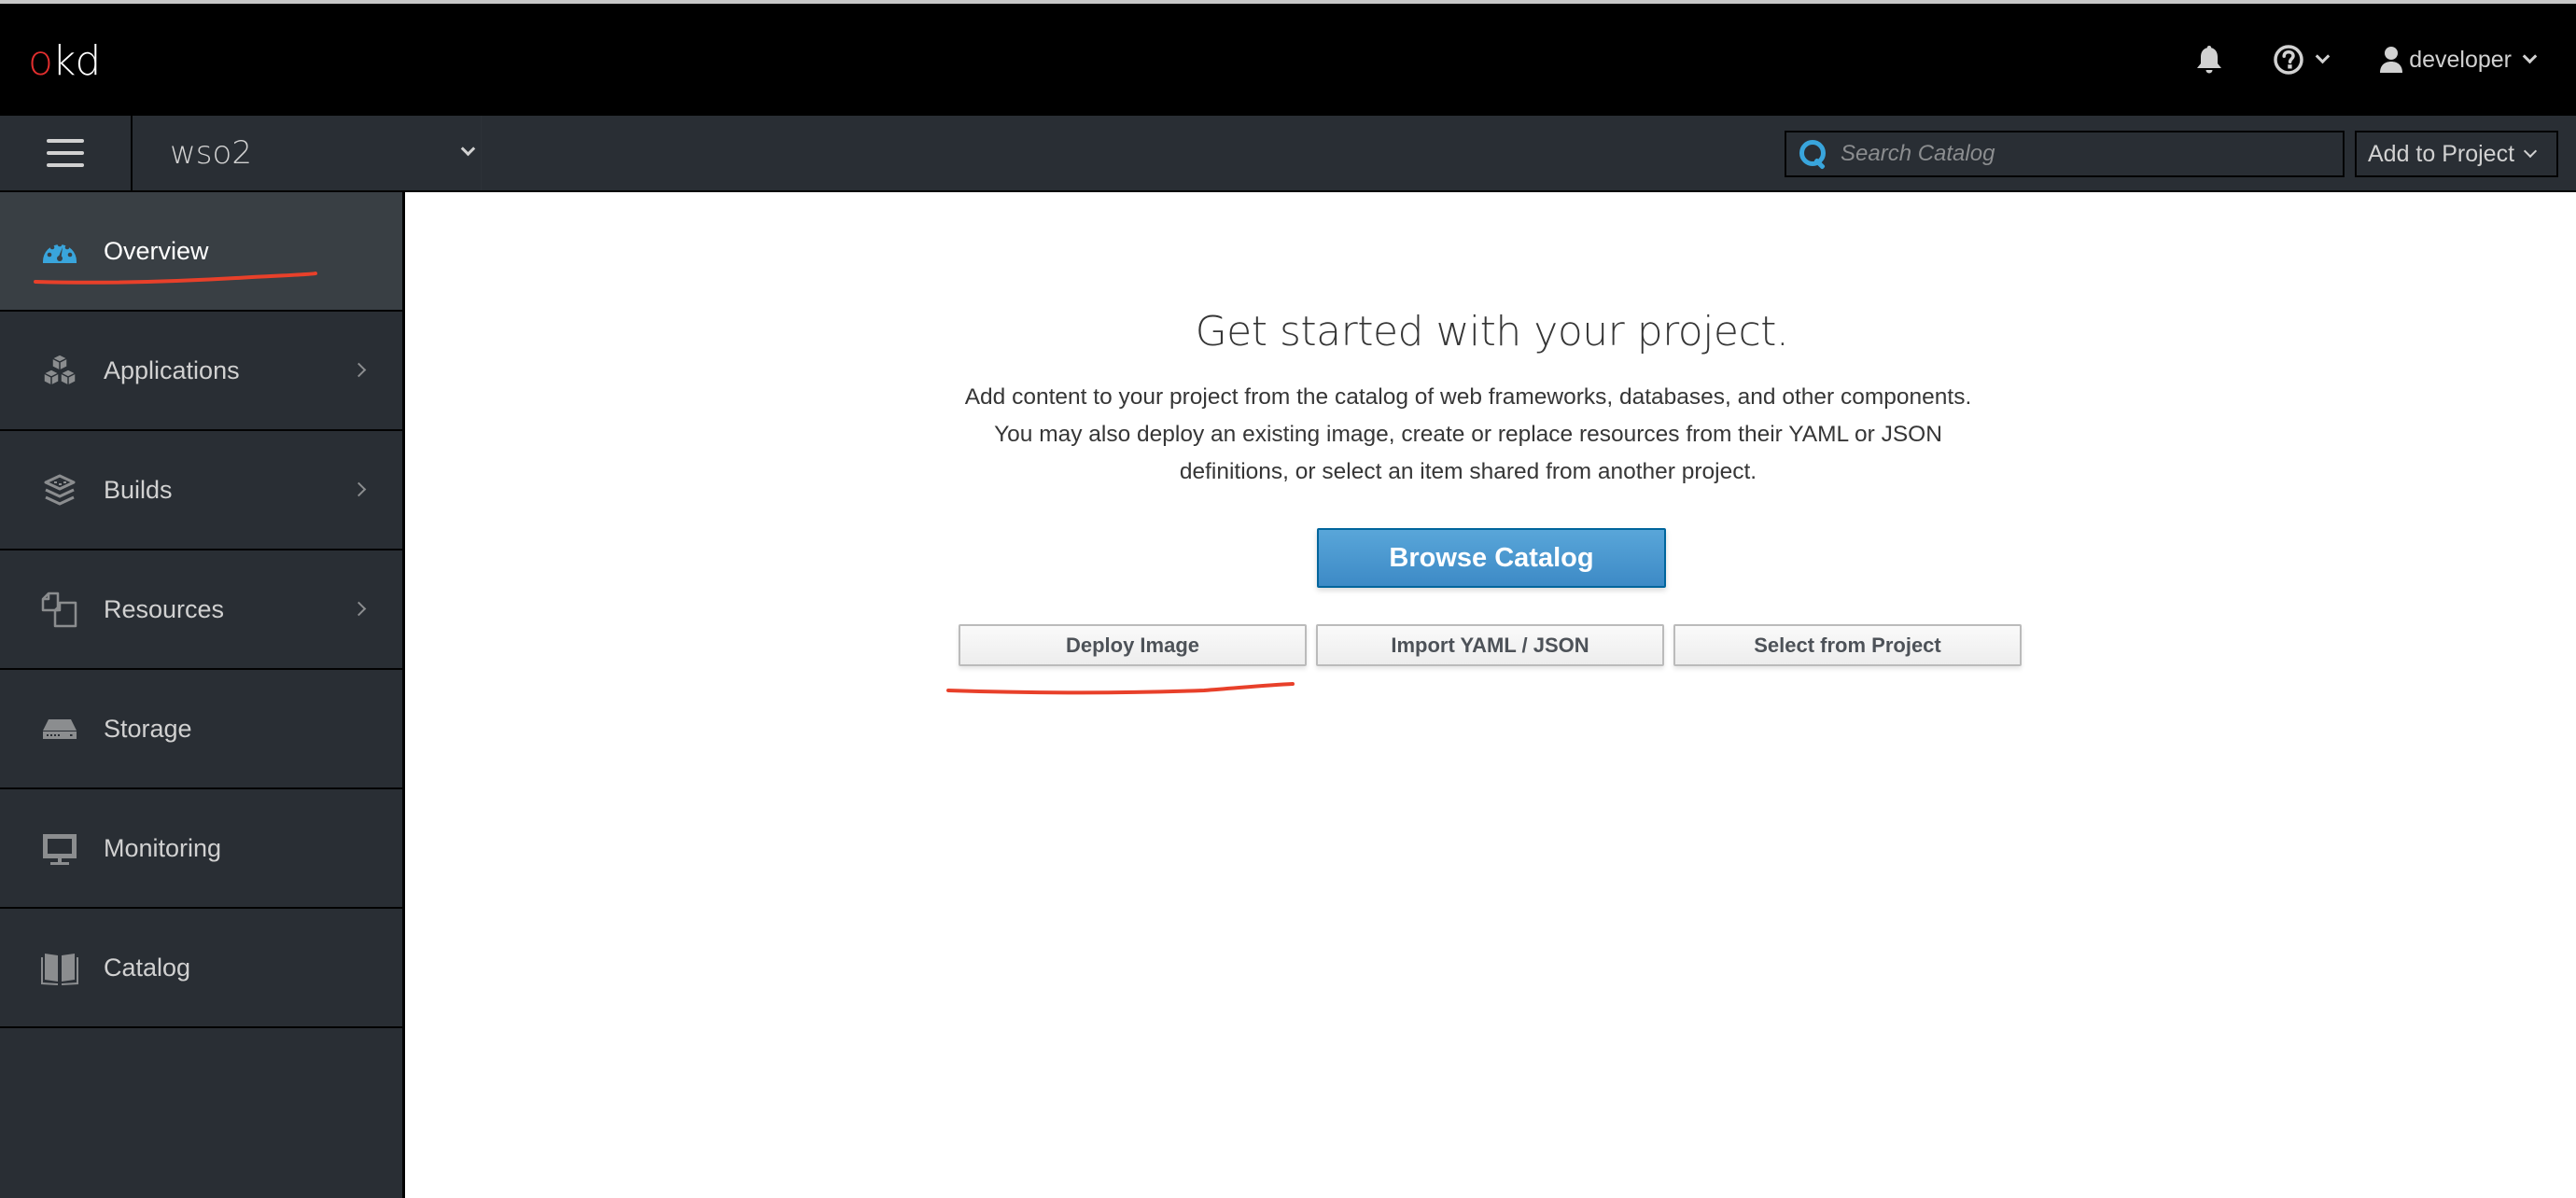 This screenshot has width=2576, height=1198. Describe the element at coordinates (164, 608) in the screenshot. I see `sidebar-item-label: Resources` at that location.